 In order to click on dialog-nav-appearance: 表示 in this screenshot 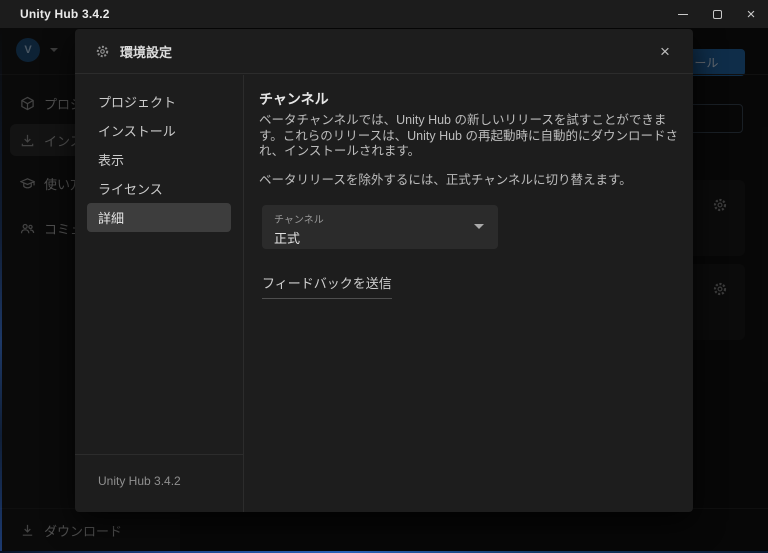, I will do `click(159, 159)`.